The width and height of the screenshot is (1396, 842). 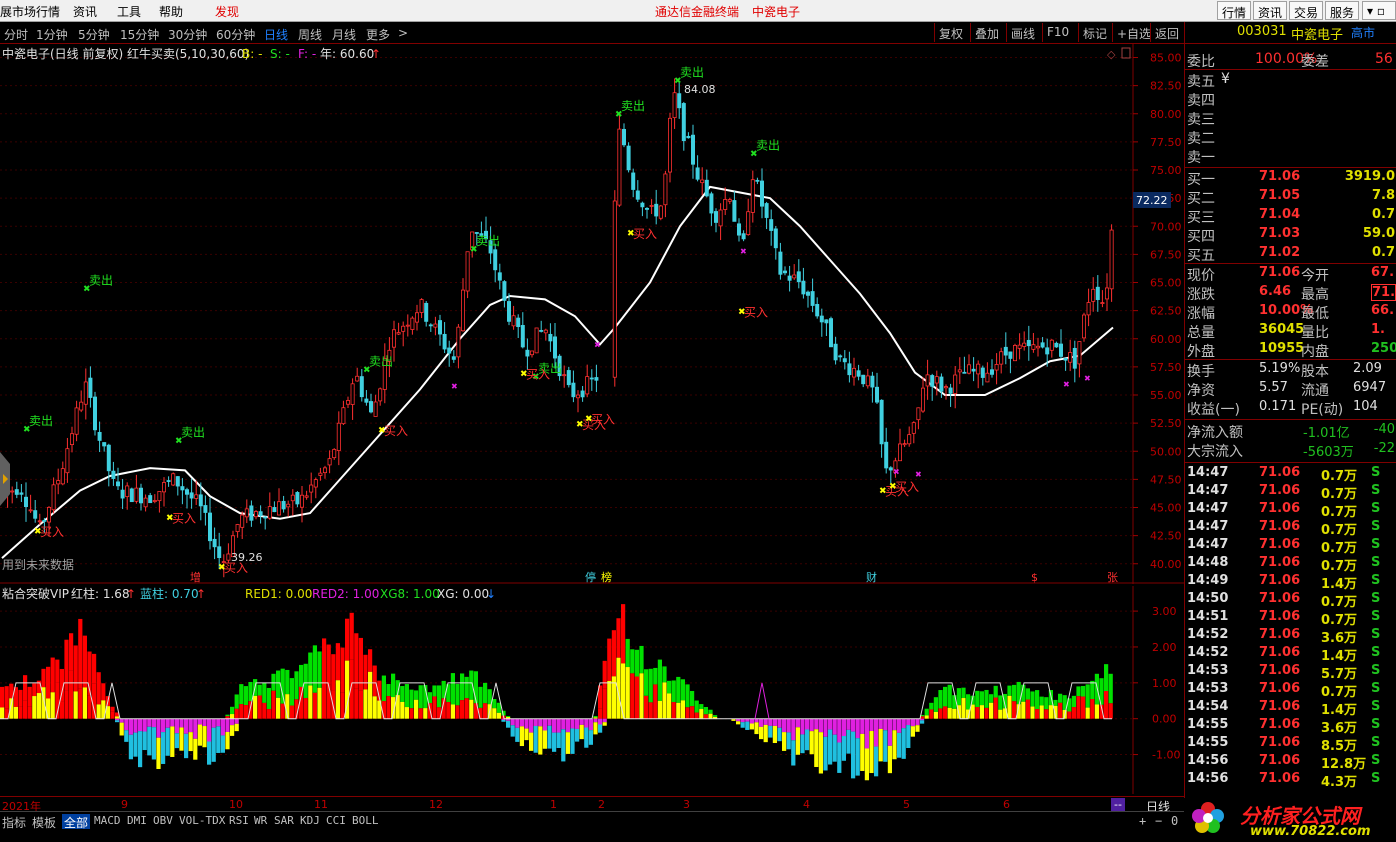 What do you see at coordinates (1158, 821) in the screenshot?
I see `zoom-out-button: −` at bounding box center [1158, 821].